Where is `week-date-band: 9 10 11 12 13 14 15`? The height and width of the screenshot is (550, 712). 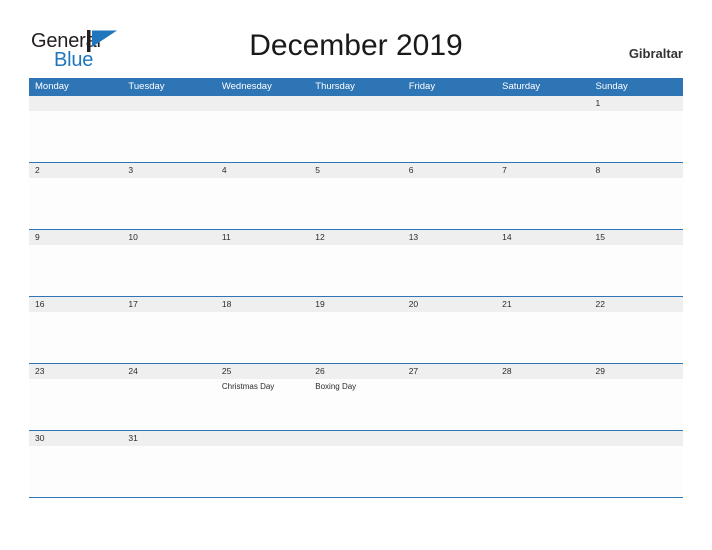 week-date-band: 9 10 11 12 13 14 15 is located at coordinates (356, 237).